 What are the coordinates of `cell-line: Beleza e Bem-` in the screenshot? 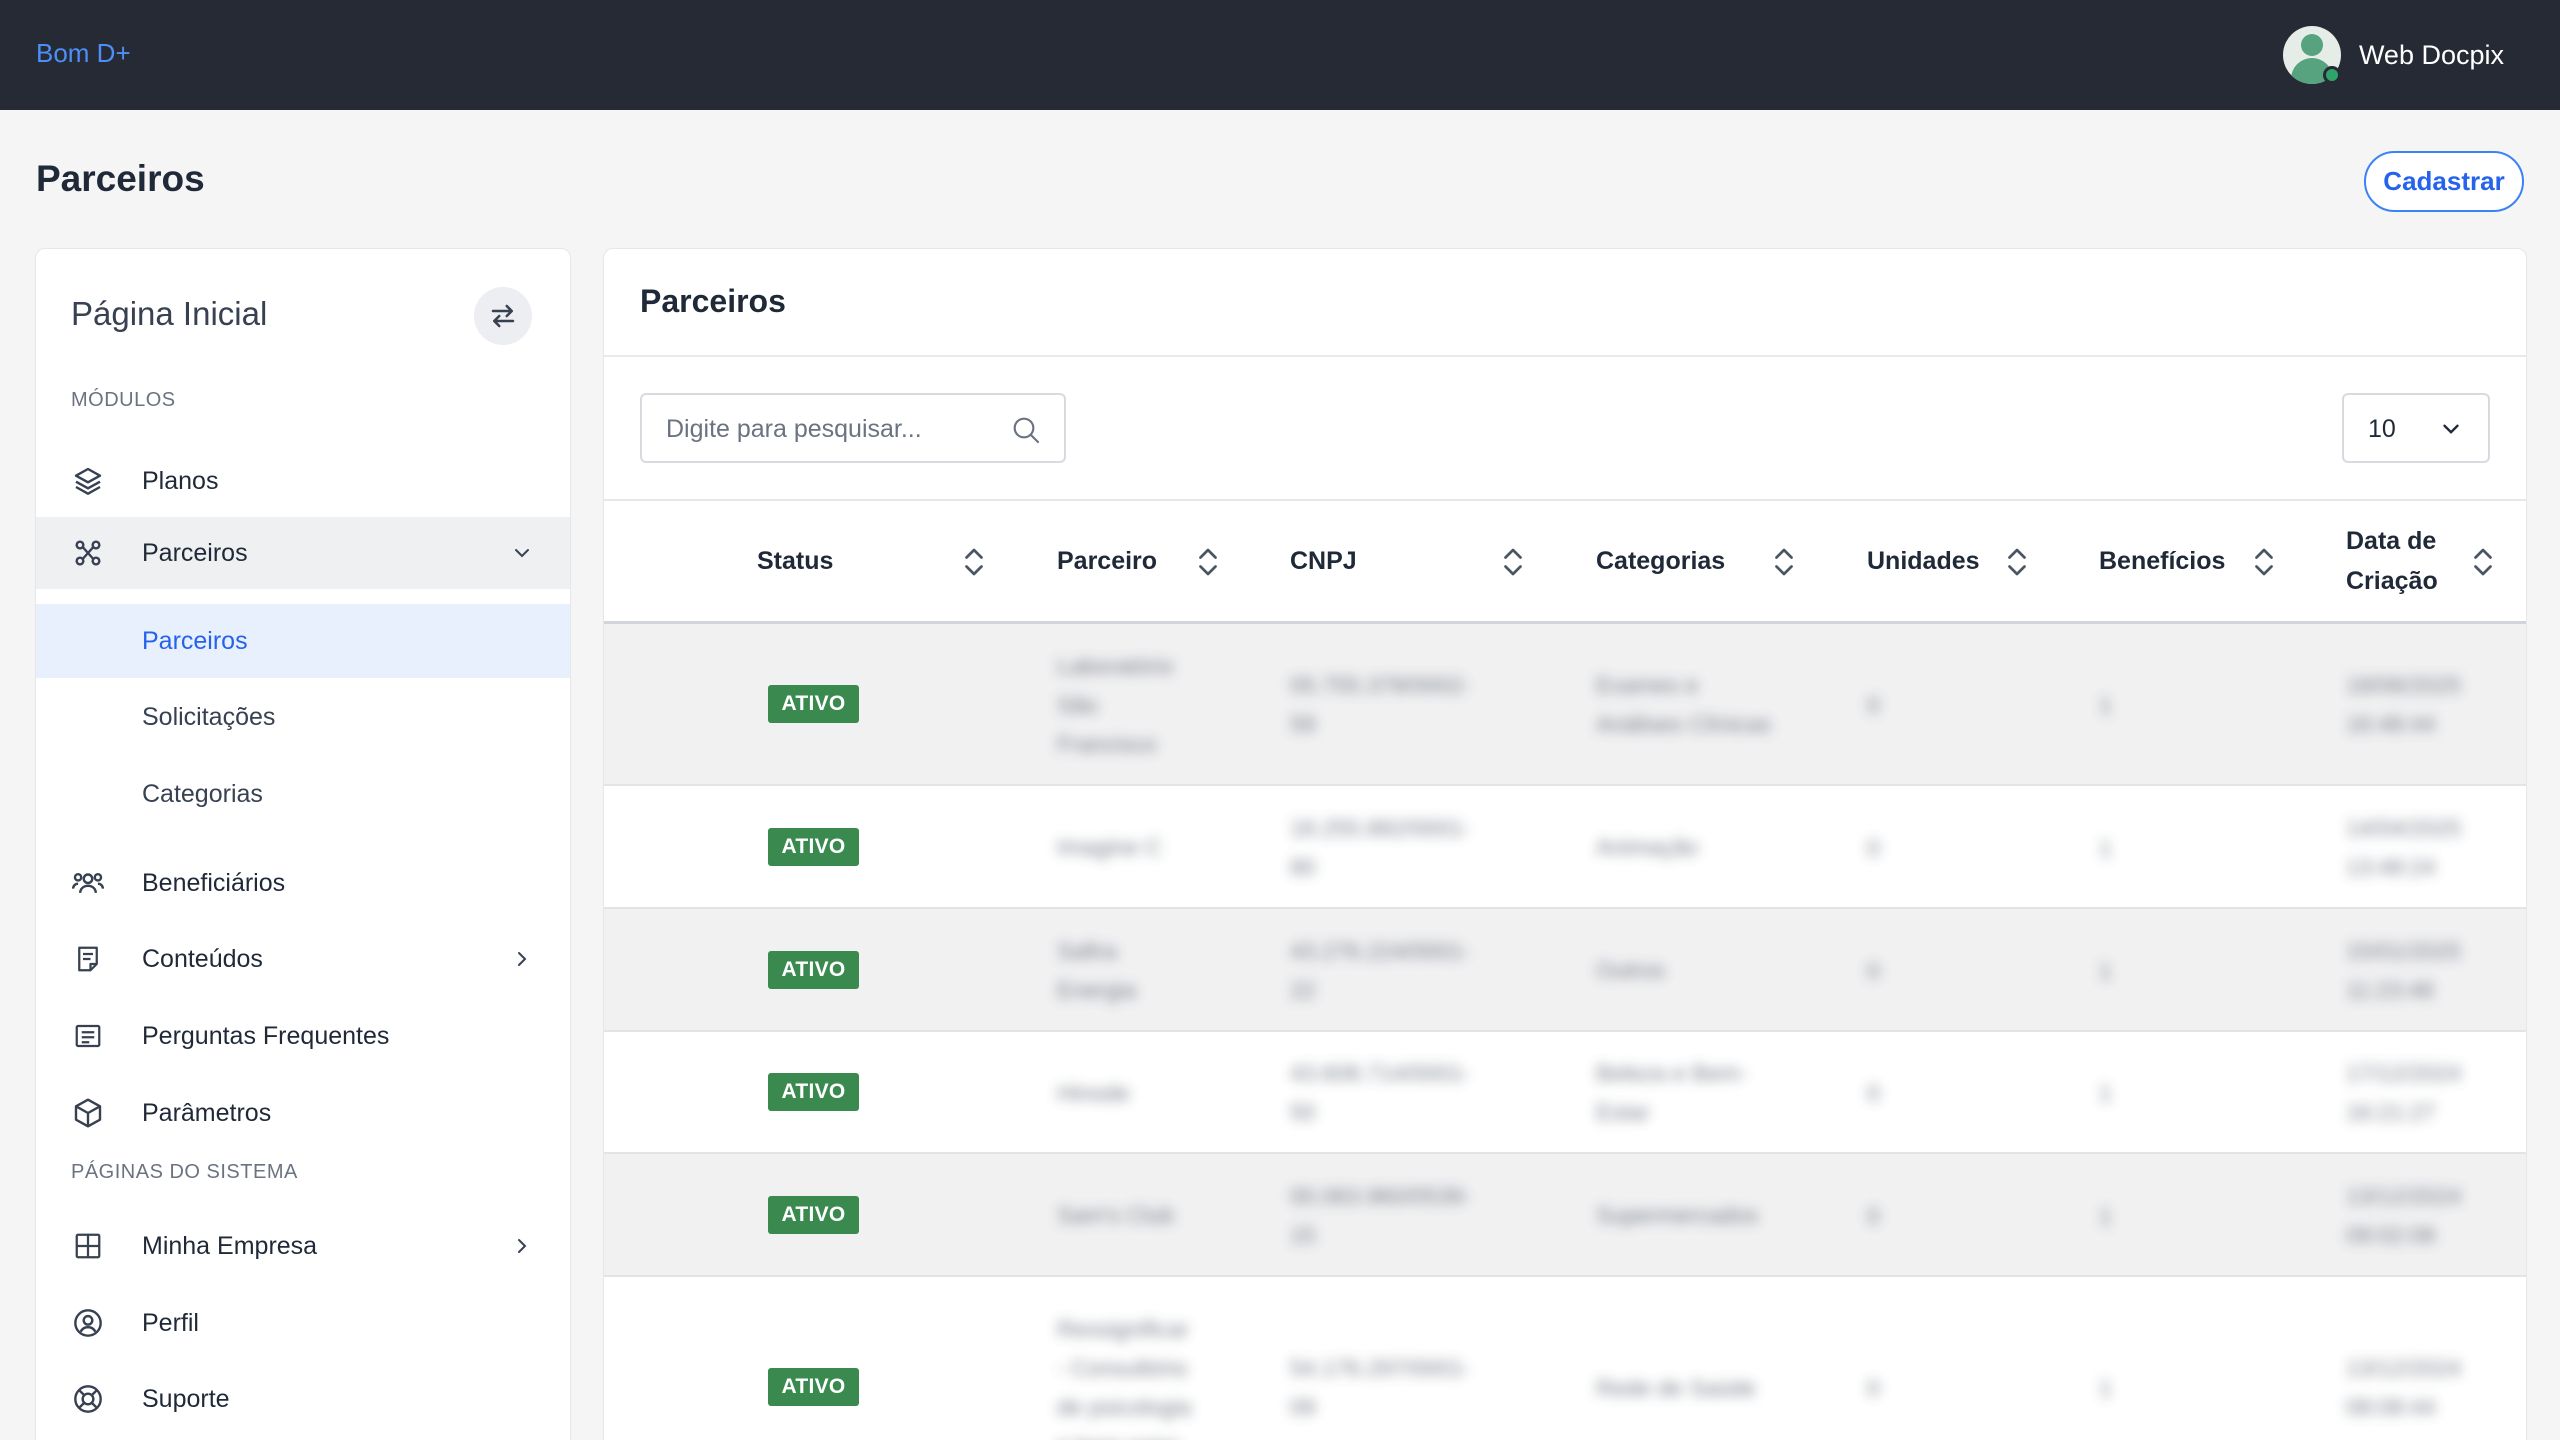 It's located at (1671, 1073).